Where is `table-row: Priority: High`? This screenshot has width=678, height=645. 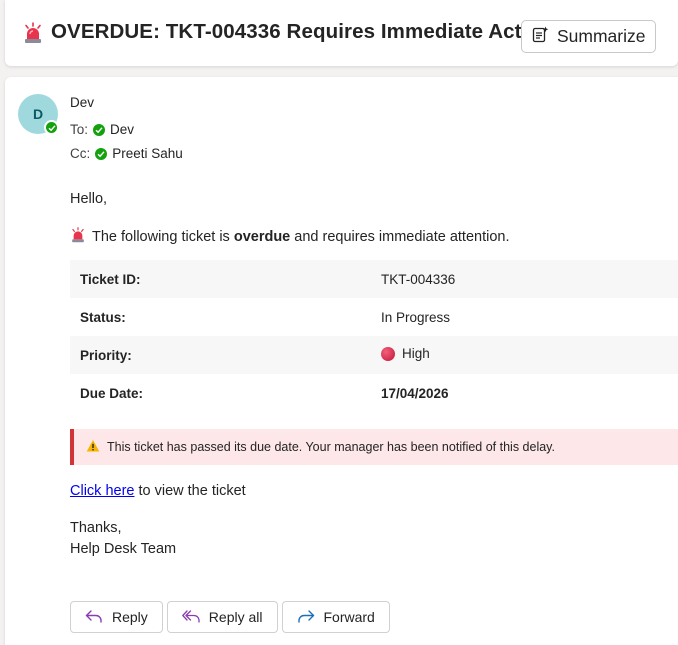 table-row: Priority: High is located at coordinates (374, 355).